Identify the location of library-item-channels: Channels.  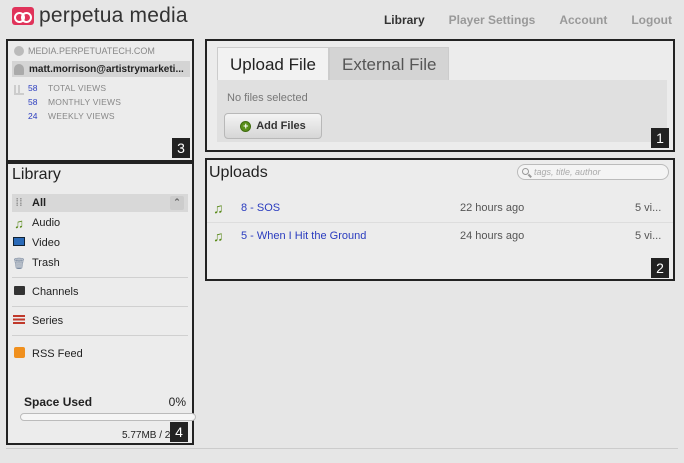
(100, 292).